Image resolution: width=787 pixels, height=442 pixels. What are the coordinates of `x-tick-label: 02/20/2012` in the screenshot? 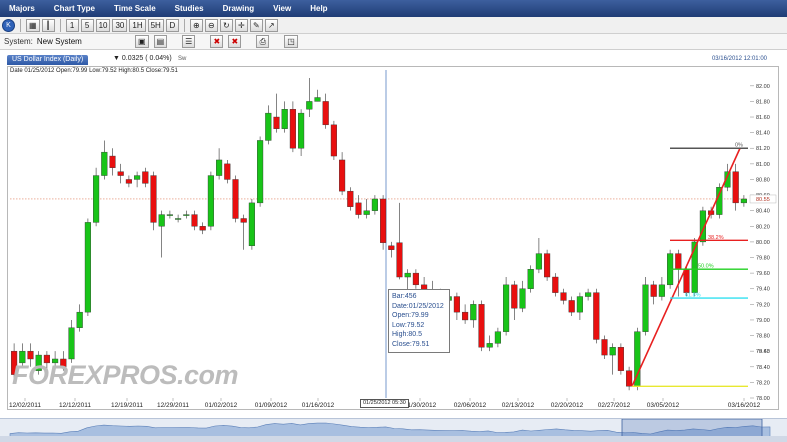 It's located at (567, 405).